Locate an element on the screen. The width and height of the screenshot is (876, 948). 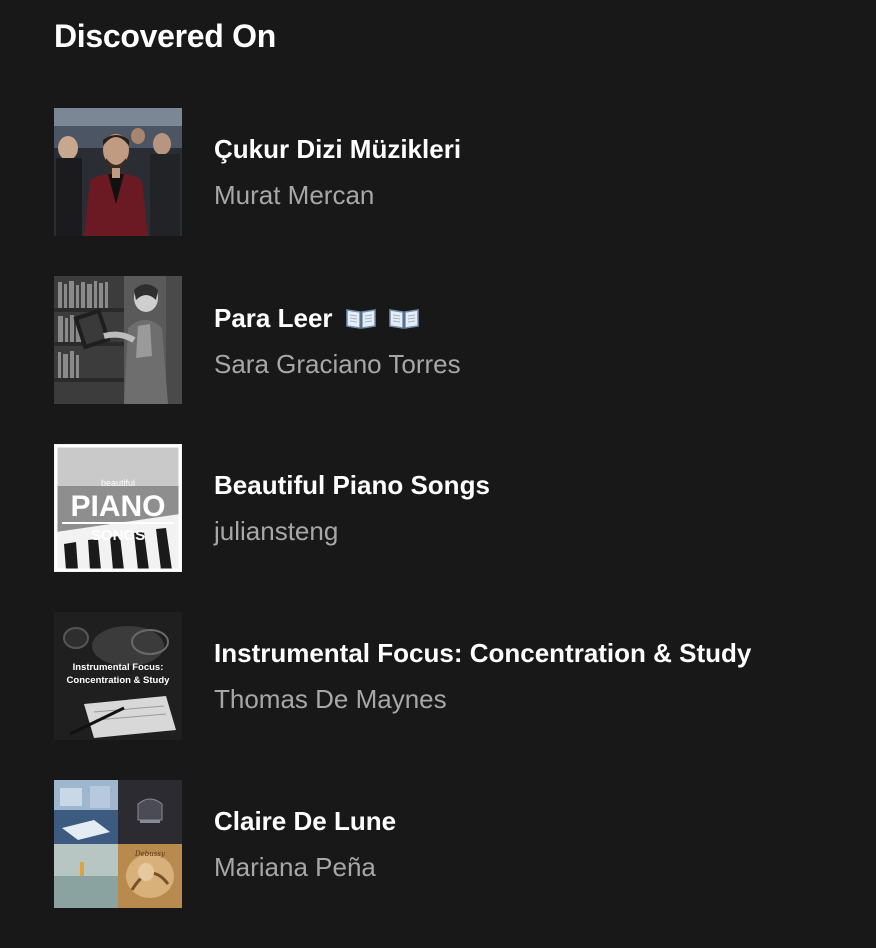
playlist-title: Para Leer is located at coordinates (337, 317).